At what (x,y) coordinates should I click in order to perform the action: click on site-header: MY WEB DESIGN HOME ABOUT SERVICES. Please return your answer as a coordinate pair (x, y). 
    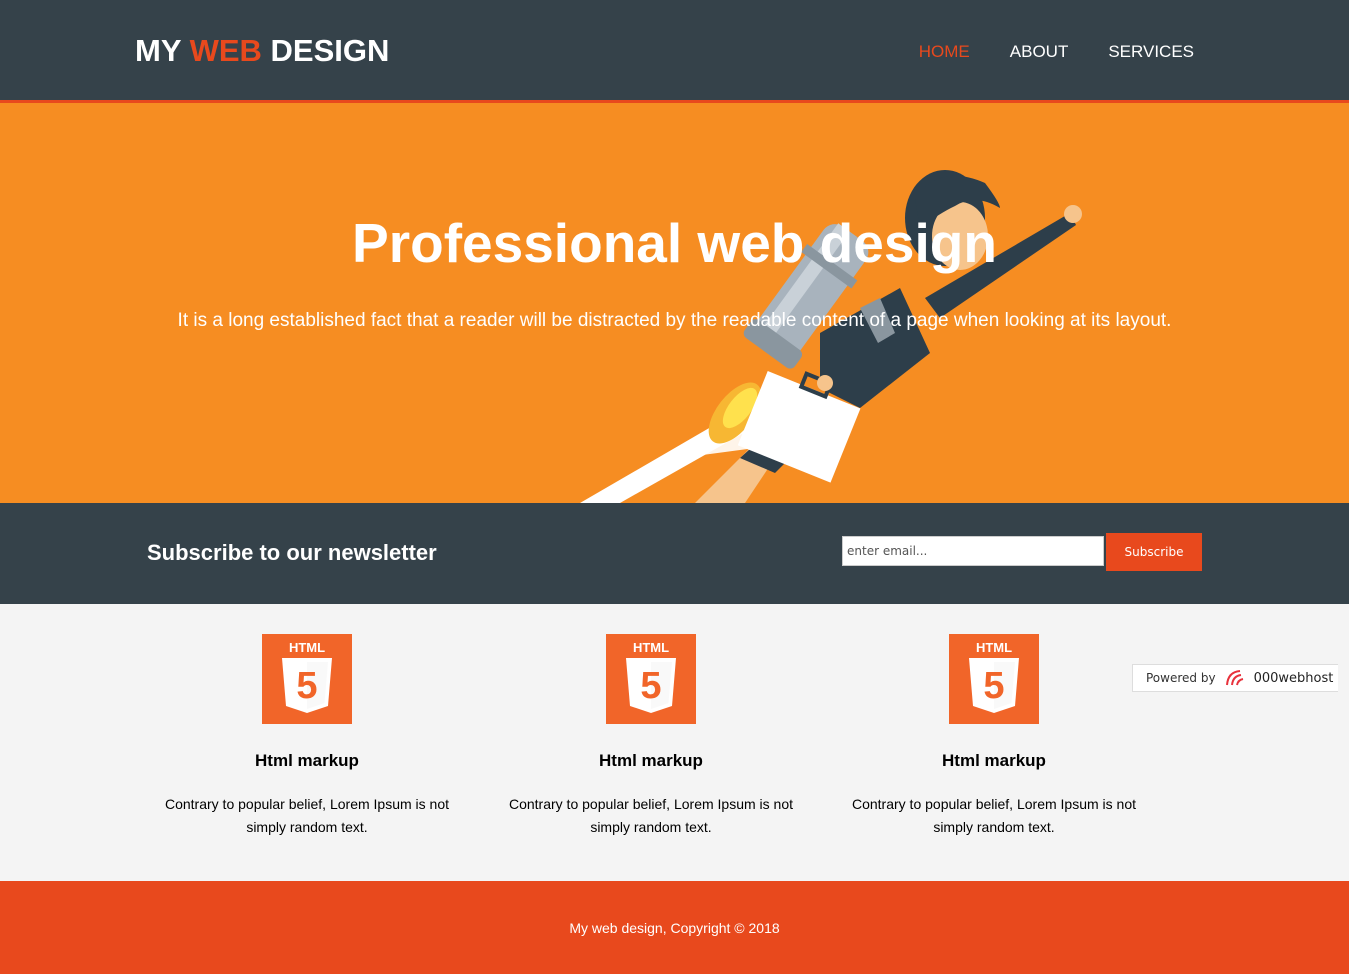
    Looking at the image, I should click on (674, 51).